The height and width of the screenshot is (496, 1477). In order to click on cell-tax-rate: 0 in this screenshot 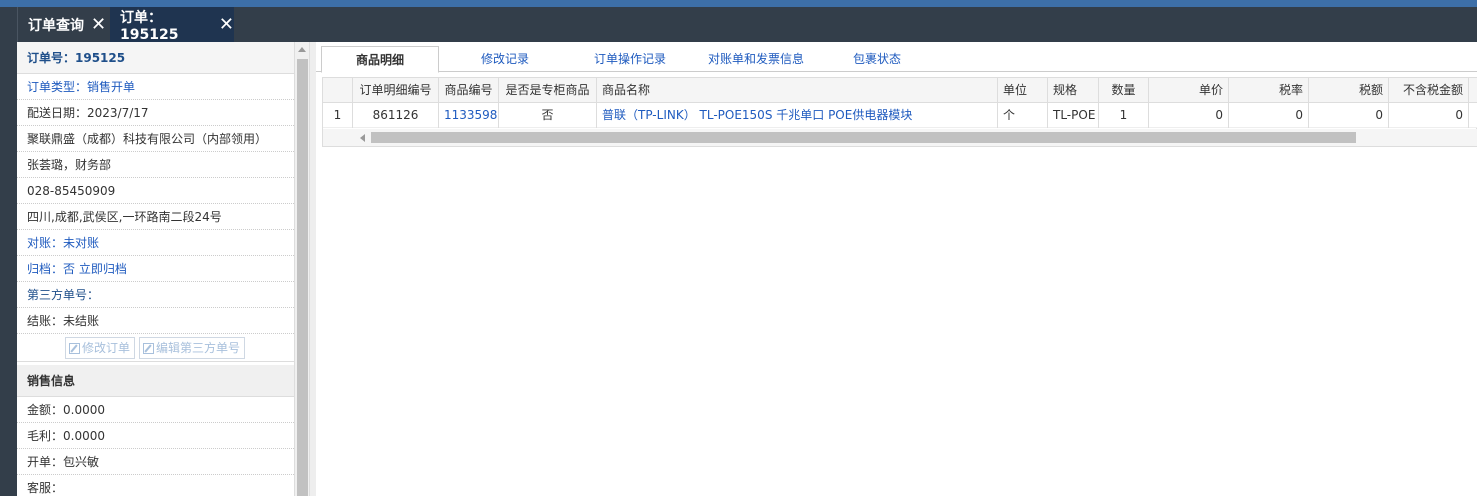, I will do `click(1269, 115)`.